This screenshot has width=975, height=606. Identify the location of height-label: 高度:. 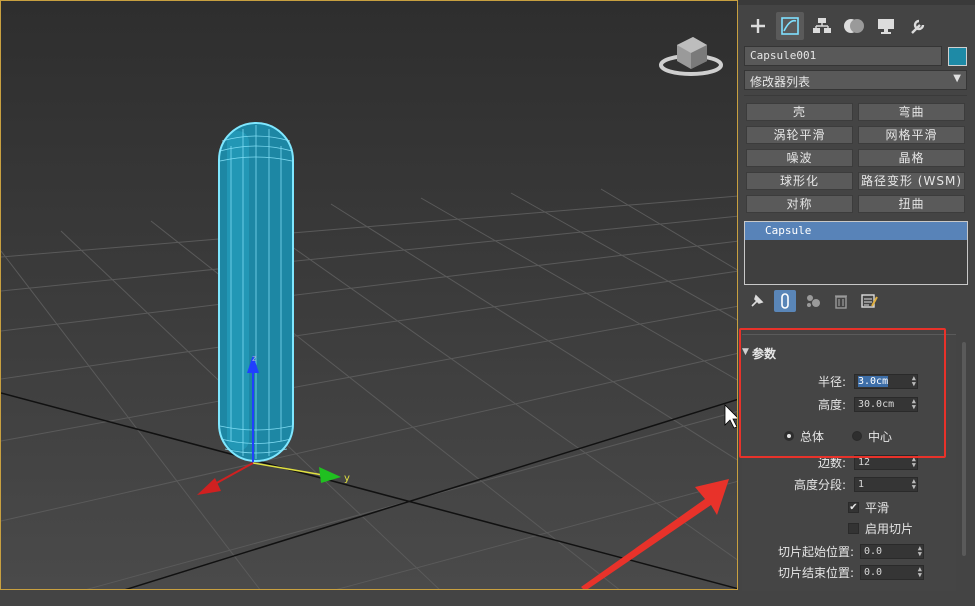
(831, 405).